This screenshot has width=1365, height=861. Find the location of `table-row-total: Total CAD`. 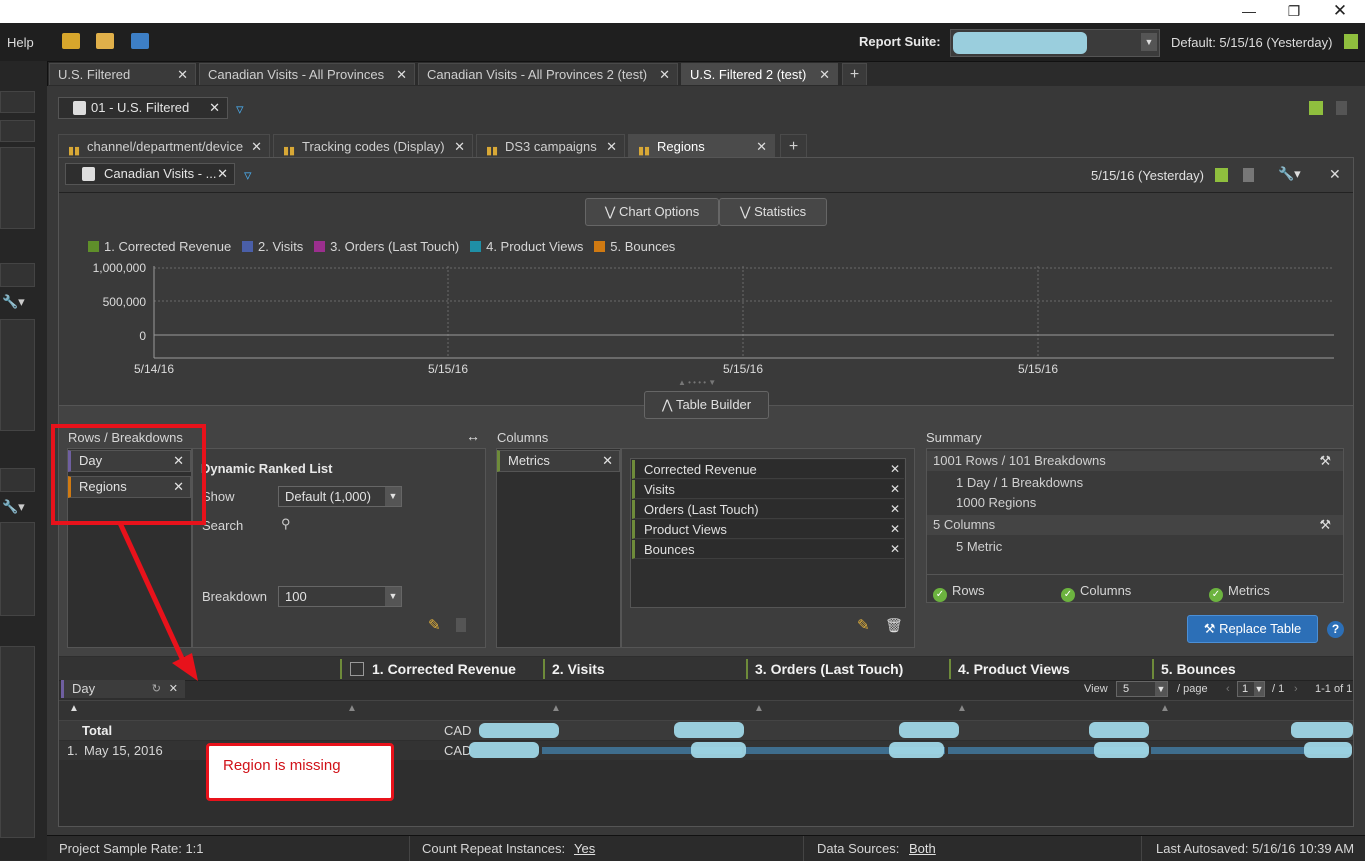

table-row-total: Total CAD is located at coordinates (706, 730).